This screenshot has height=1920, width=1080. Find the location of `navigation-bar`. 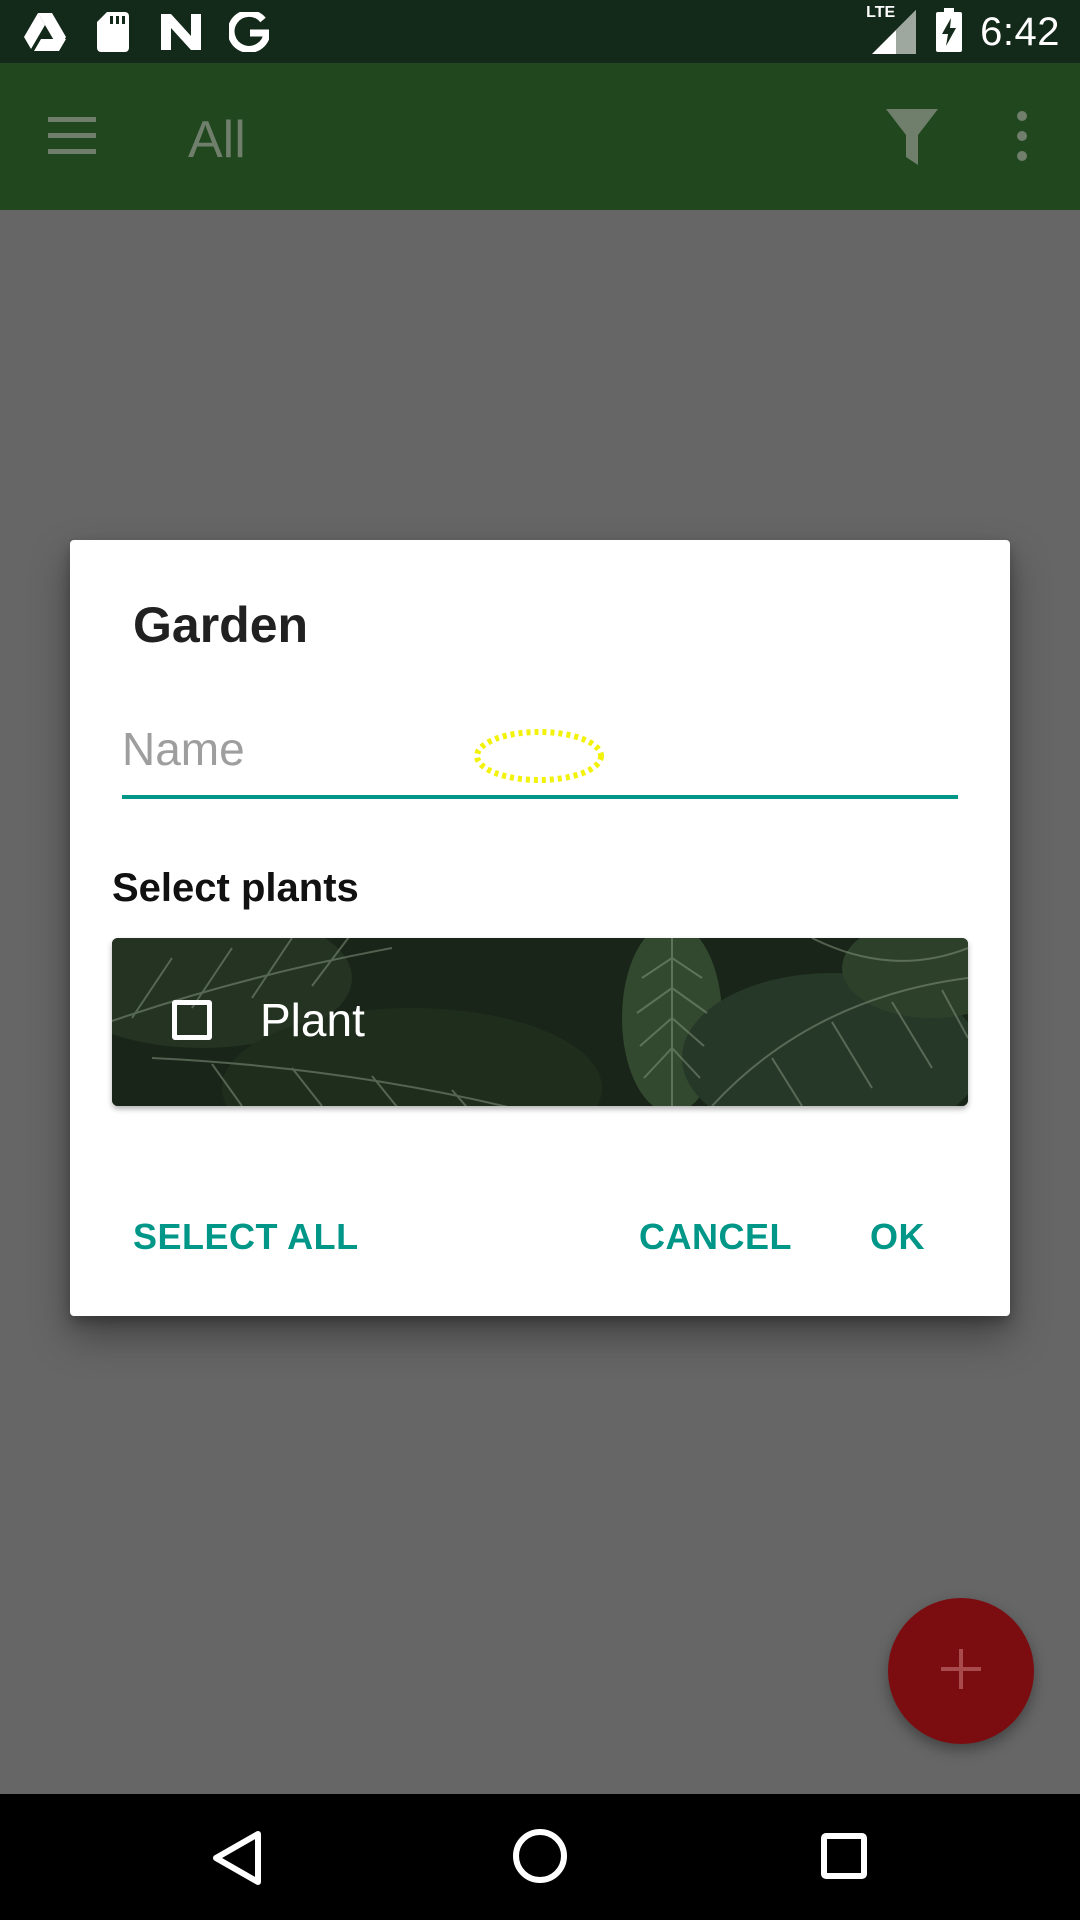

navigation-bar is located at coordinates (540, 1857).